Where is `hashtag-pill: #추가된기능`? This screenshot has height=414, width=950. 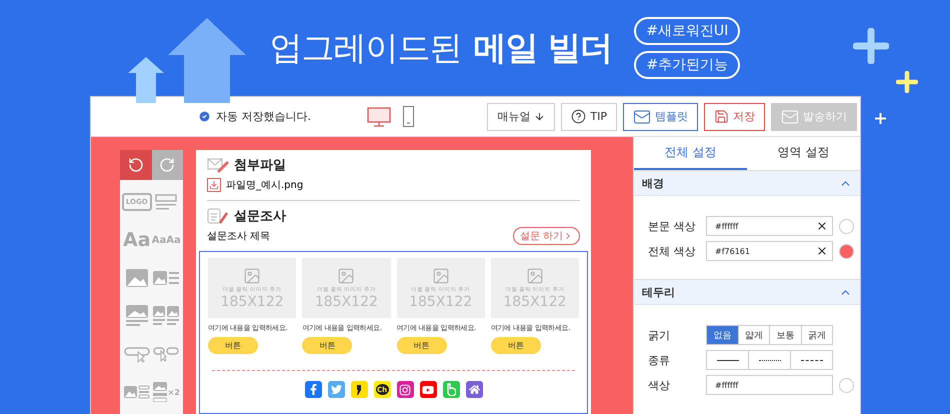 hashtag-pill: #추가된기능 is located at coordinates (687, 65).